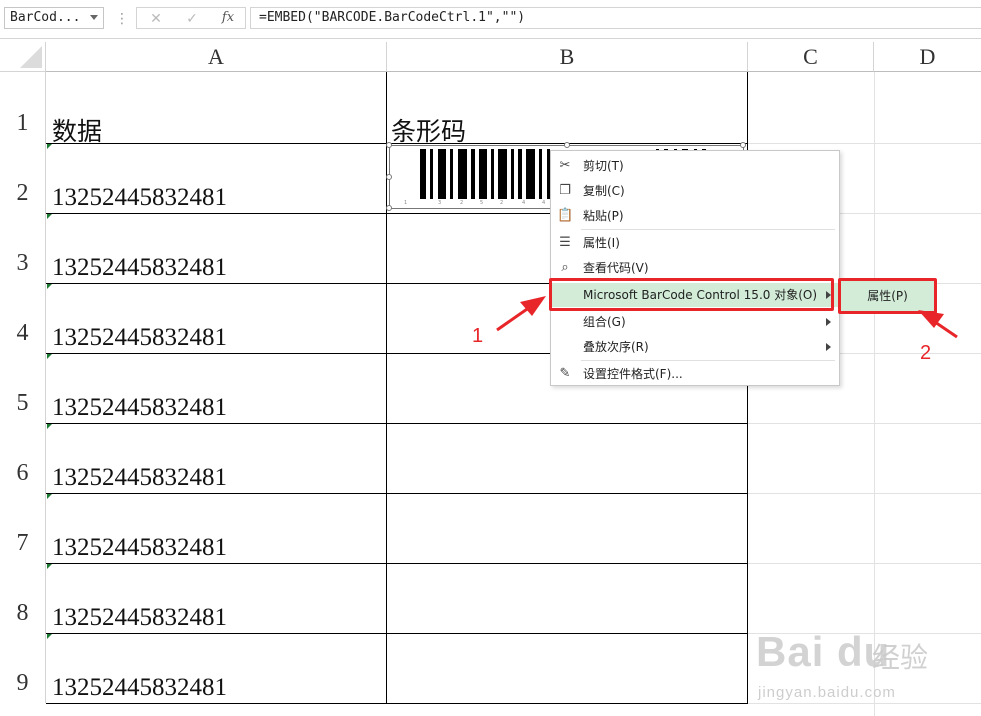 This screenshot has height=716, width=981. I want to click on annotation-step-2: 2, so click(926, 353).